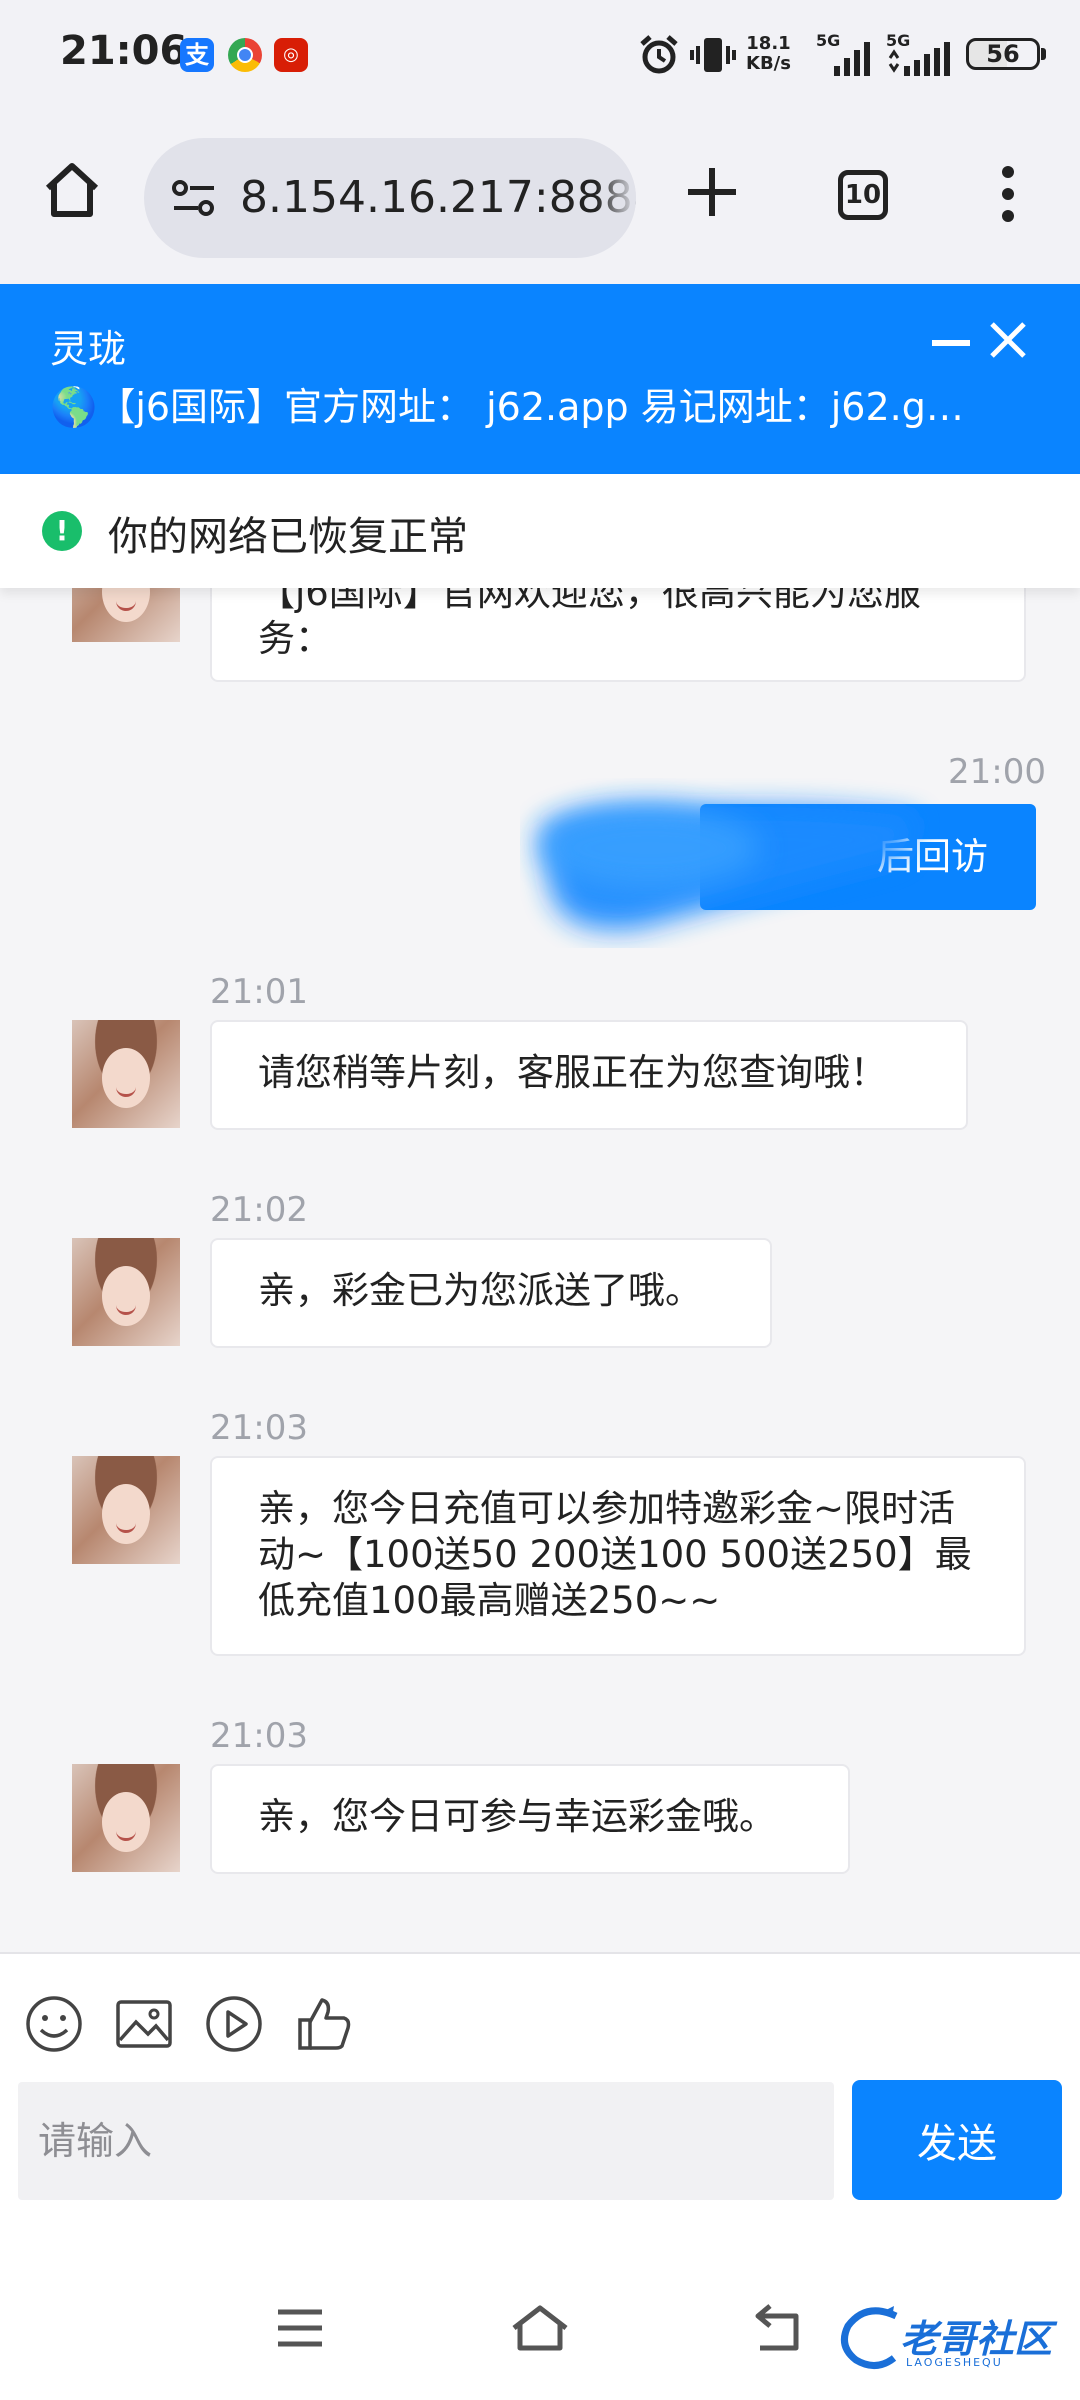 This screenshot has height=2400, width=1080. Describe the element at coordinates (300, 2328) in the screenshot. I see `menu-icon` at that location.